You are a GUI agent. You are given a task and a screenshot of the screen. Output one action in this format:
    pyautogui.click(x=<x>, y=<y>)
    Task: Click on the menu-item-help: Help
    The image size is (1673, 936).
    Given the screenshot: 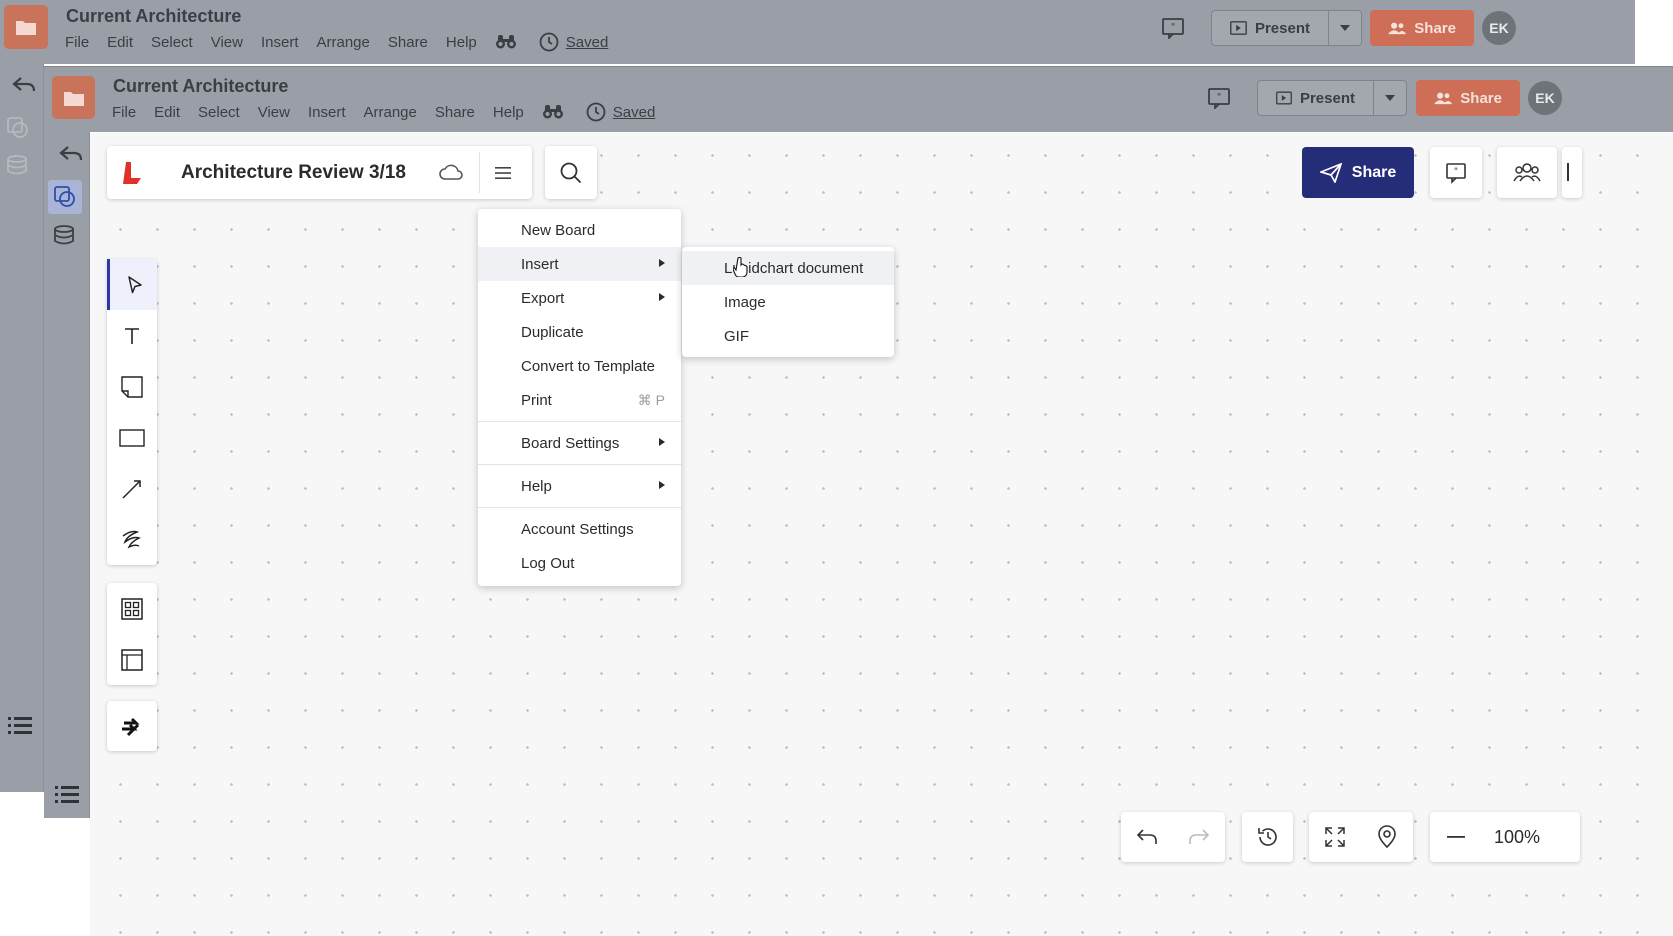 What is the action you would take?
    pyautogui.click(x=579, y=486)
    